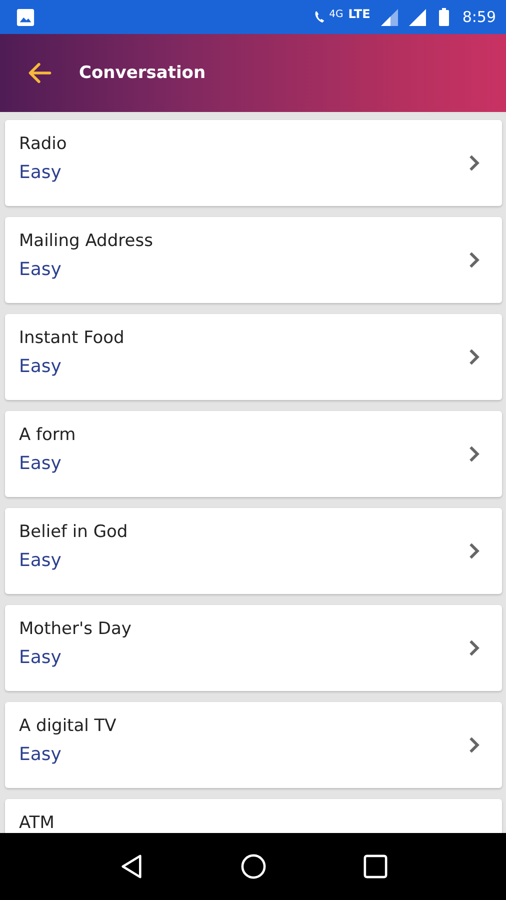  What do you see at coordinates (359, 14) in the screenshot?
I see `network-type-label: LTE` at bounding box center [359, 14].